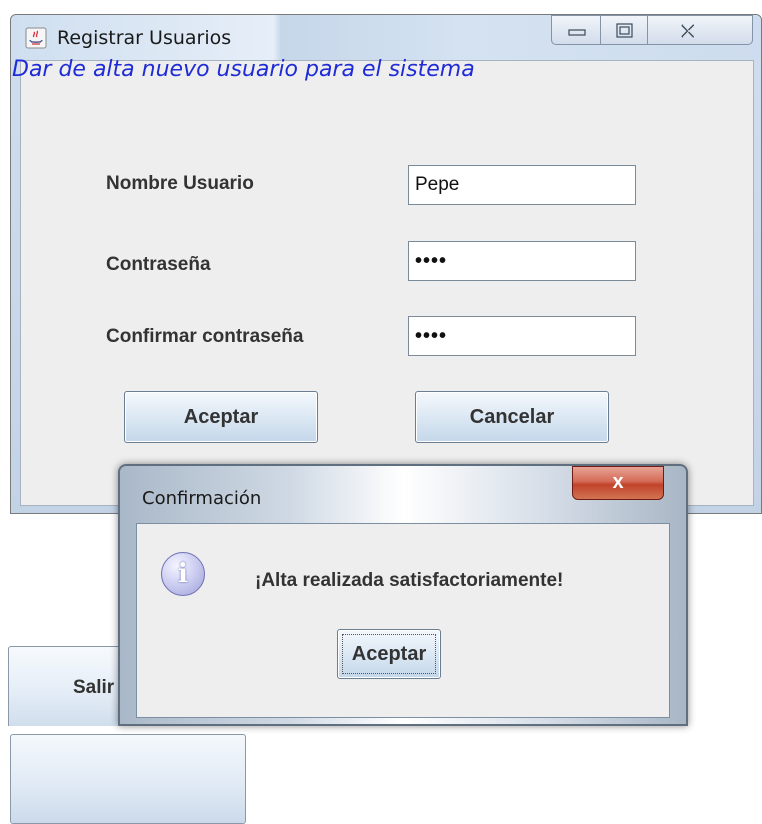 Image resolution: width=762 pixels, height=824 pixels. I want to click on password-label: Contraseña, so click(158, 264).